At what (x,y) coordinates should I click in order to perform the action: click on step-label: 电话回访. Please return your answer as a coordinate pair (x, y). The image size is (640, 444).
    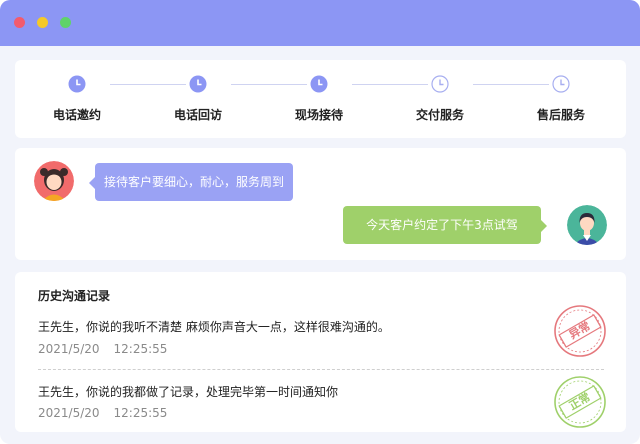
    Looking at the image, I should click on (197, 115).